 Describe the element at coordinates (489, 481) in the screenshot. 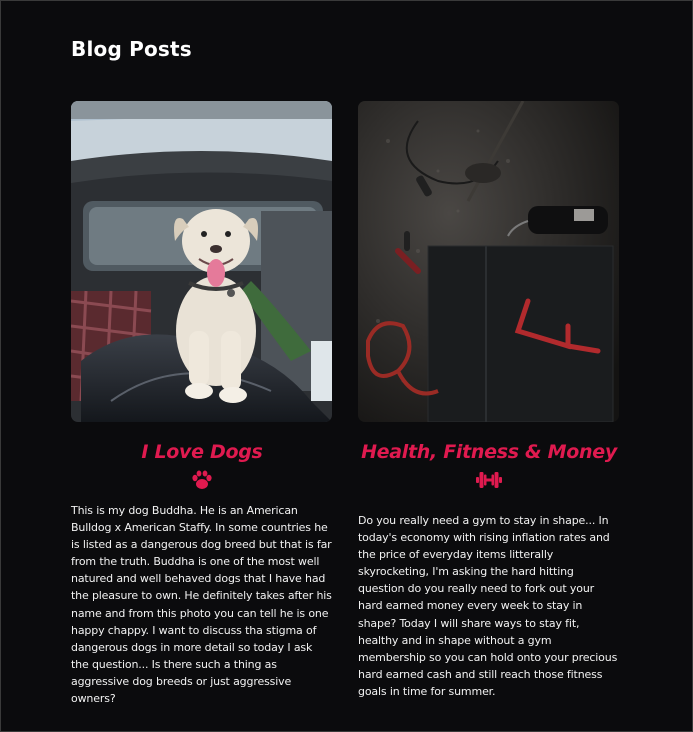

I see `dumbbell-icon` at that location.